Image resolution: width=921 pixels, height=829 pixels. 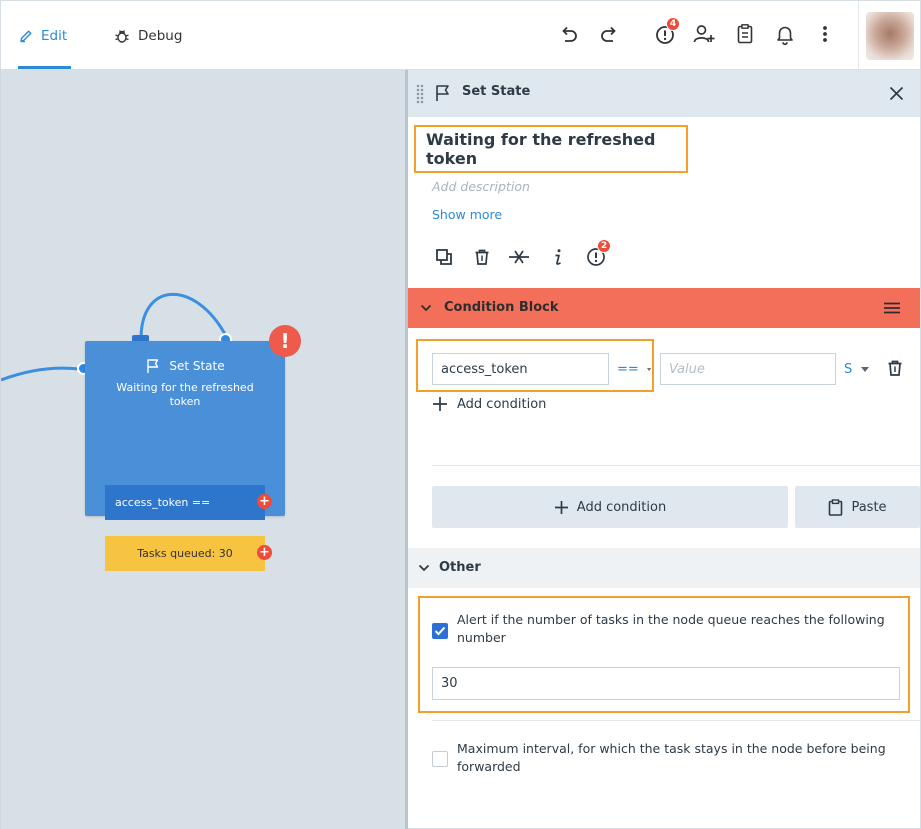 What do you see at coordinates (285, 341) in the screenshot?
I see `node-warning-icon: !` at bounding box center [285, 341].